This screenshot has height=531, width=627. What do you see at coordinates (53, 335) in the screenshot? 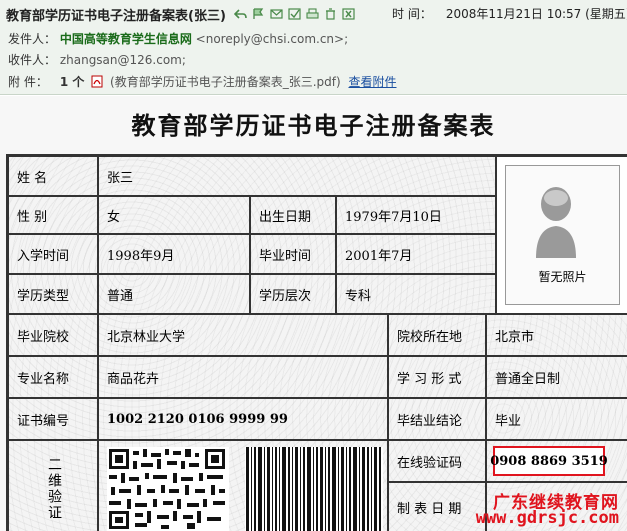
I see `school-label: 毕业院校` at bounding box center [53, 335].